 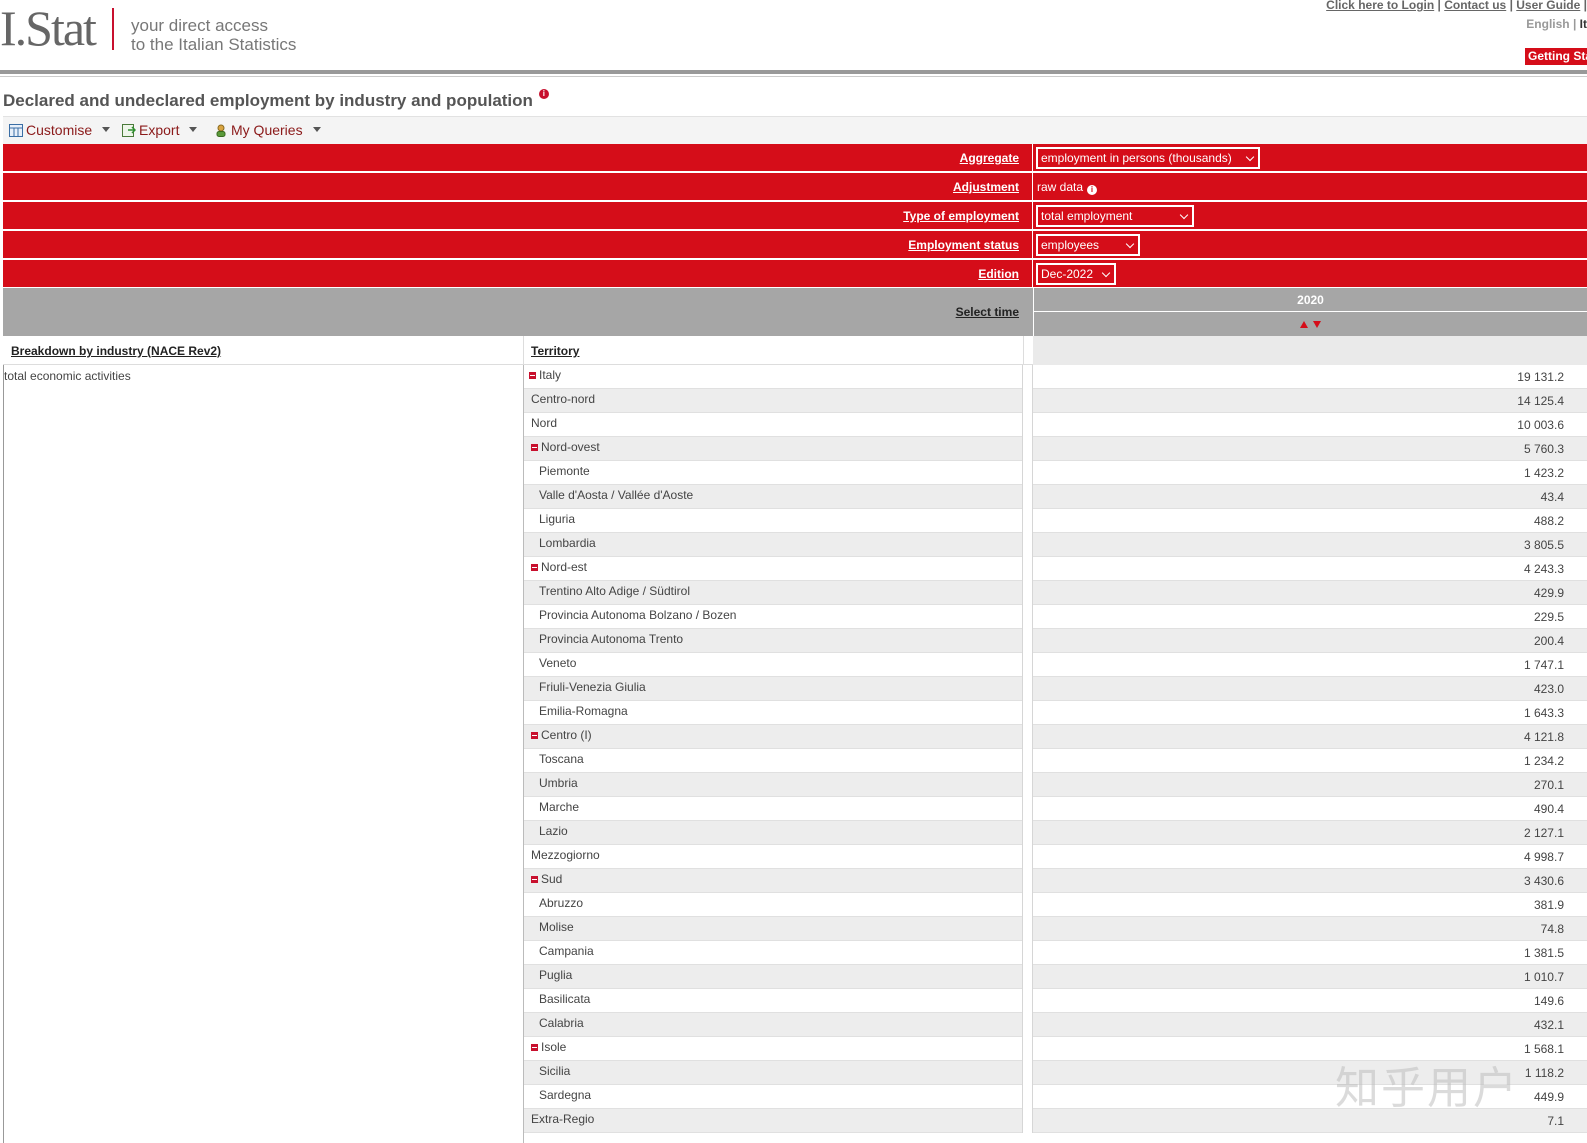 I want to click on type-of-employment-value: total employment, so click(x=1087, y=216).